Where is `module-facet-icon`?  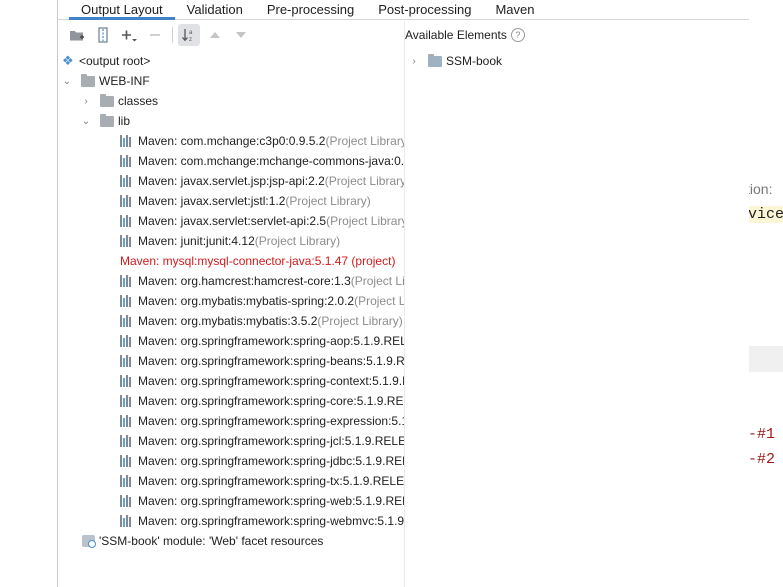
module-facet-icon is located at coordinates (89, 541).